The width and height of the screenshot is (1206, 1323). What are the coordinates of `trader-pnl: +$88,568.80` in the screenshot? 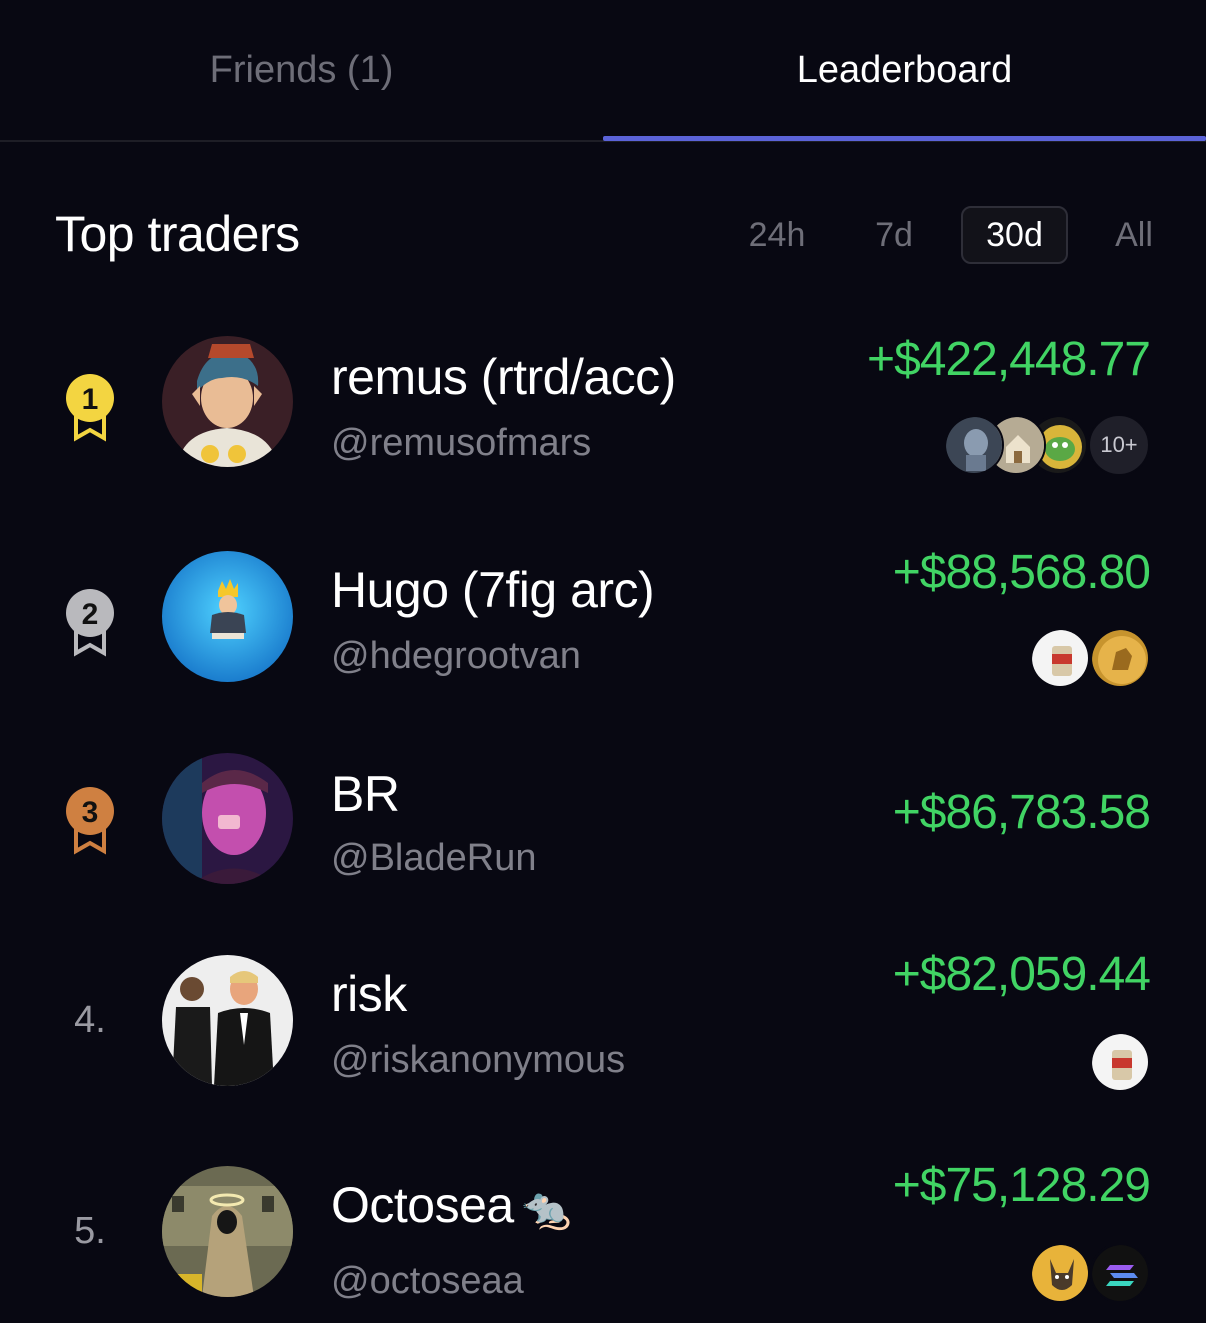 It's located at (1021, 572).